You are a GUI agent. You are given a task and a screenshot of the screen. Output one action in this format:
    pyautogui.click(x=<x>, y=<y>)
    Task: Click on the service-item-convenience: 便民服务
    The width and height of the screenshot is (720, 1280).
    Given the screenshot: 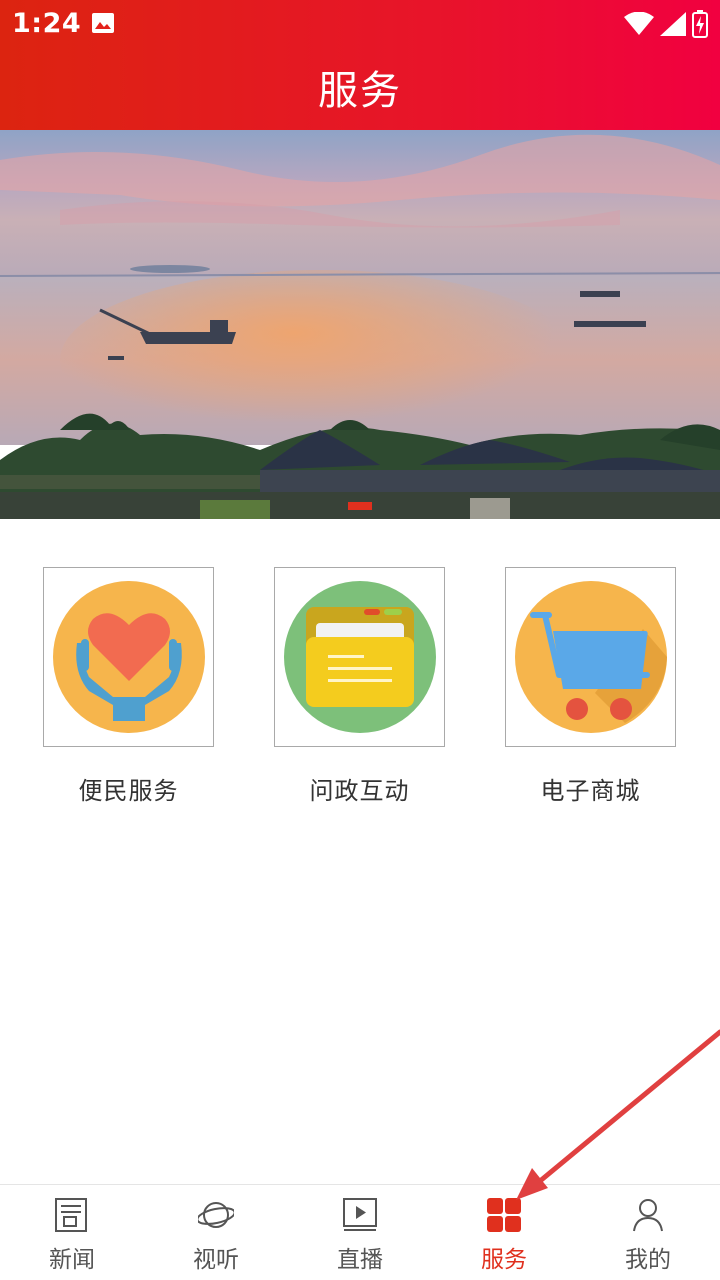 What is the action you would take?
    pyautogui.click(x=128, y=686)
    